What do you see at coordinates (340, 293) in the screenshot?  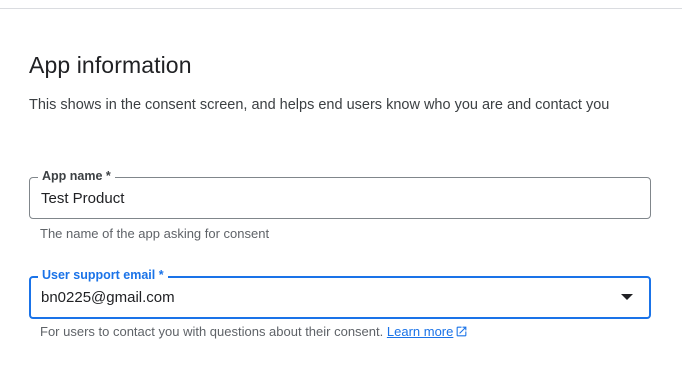 I see `user-support-email-select: User support email * bn0225@gmail.com` at bounding box center [340, 293].